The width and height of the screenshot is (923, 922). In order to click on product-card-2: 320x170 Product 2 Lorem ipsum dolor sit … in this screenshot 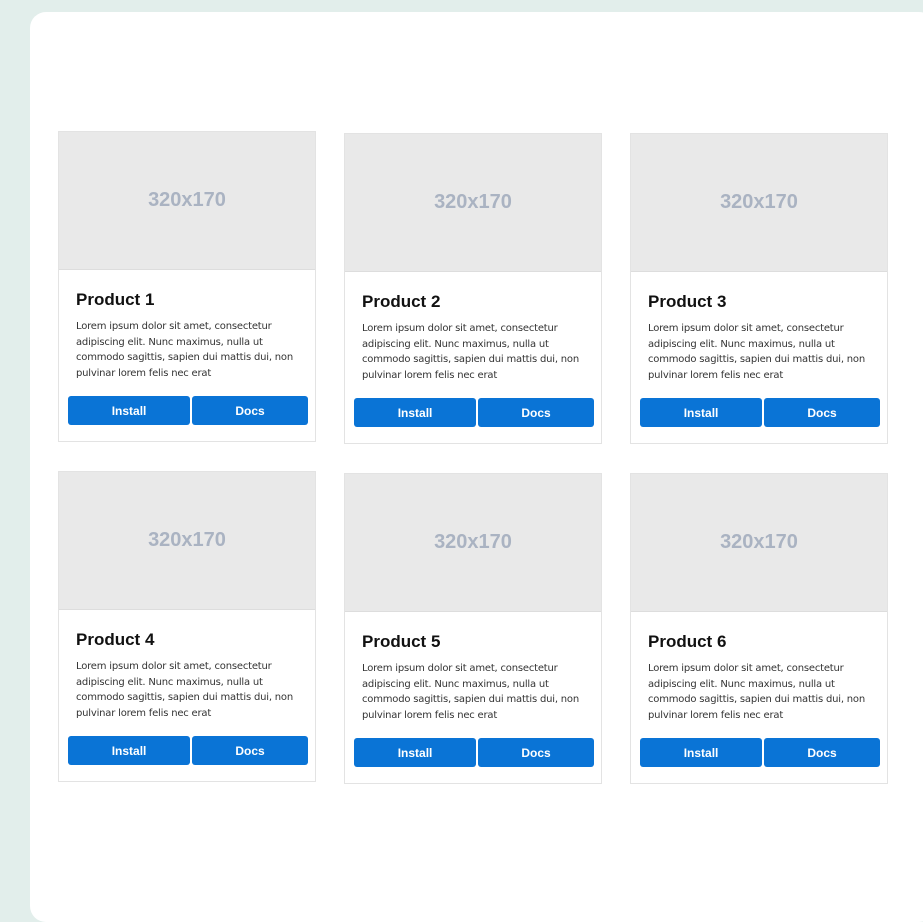, I will do `click(473, 288)`.